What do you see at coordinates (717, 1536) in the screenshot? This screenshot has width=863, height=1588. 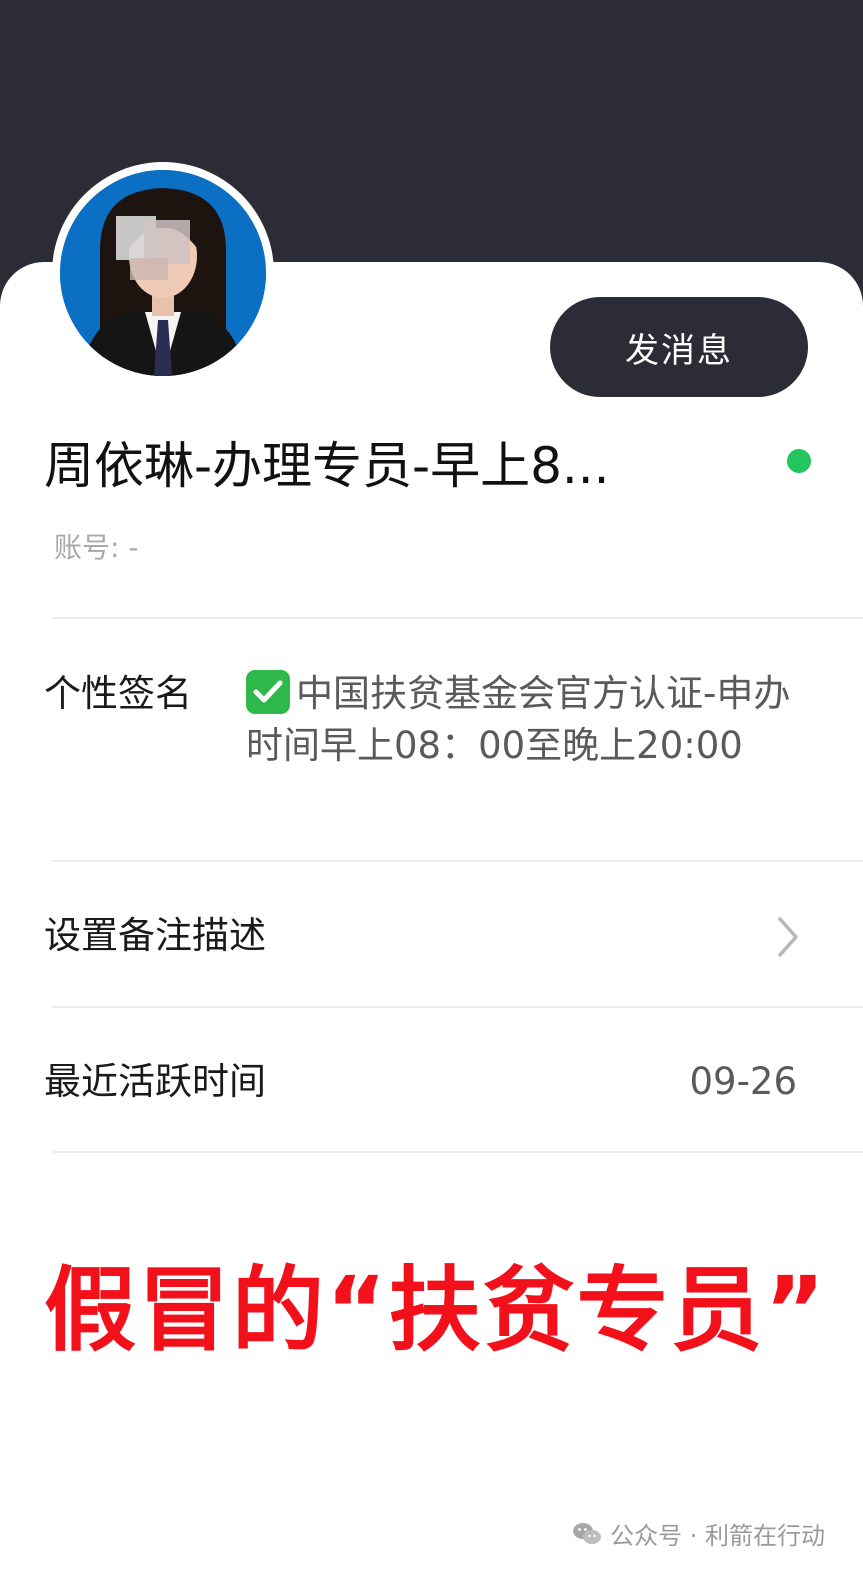 I see `watermark-text: 公众号 · 利箭在行动` at bounding box center [717, 1536].